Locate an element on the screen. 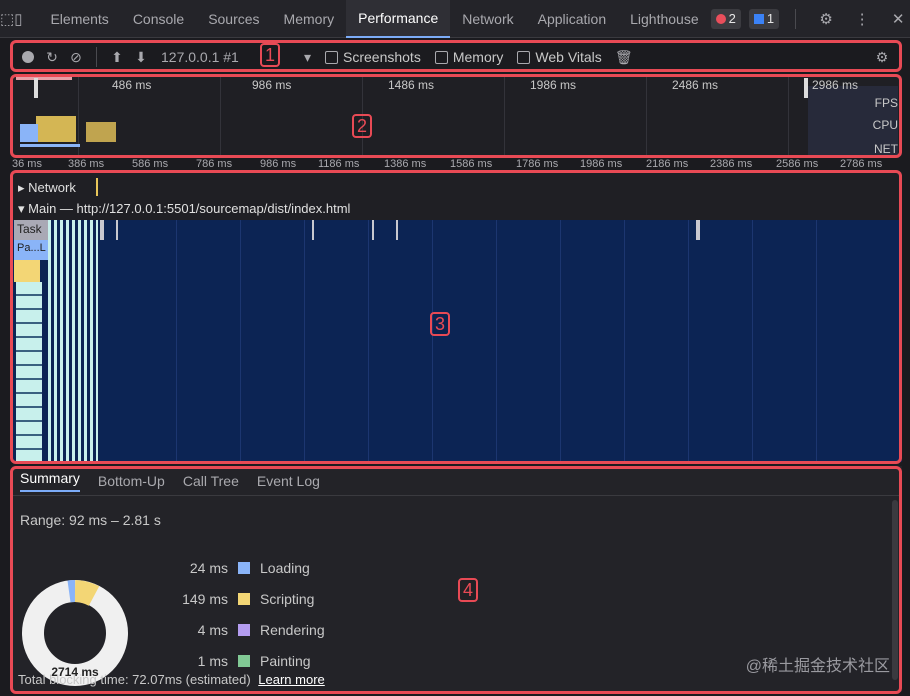 This screenshot has height=696, width=910. close-icon: ✕ is located at coordinates (897, 19).